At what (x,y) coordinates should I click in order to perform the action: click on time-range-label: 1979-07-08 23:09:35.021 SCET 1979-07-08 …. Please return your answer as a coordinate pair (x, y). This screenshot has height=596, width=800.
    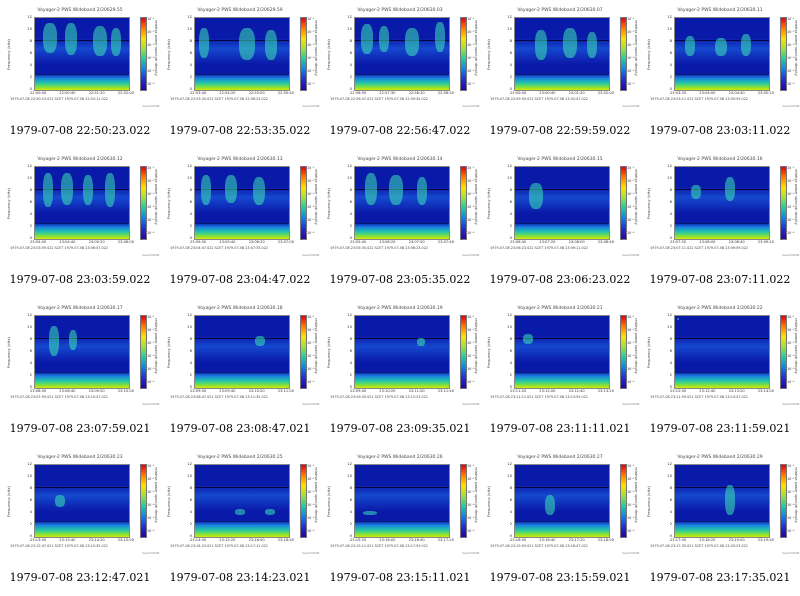
    Looking at the image, I should click on (379, 397).